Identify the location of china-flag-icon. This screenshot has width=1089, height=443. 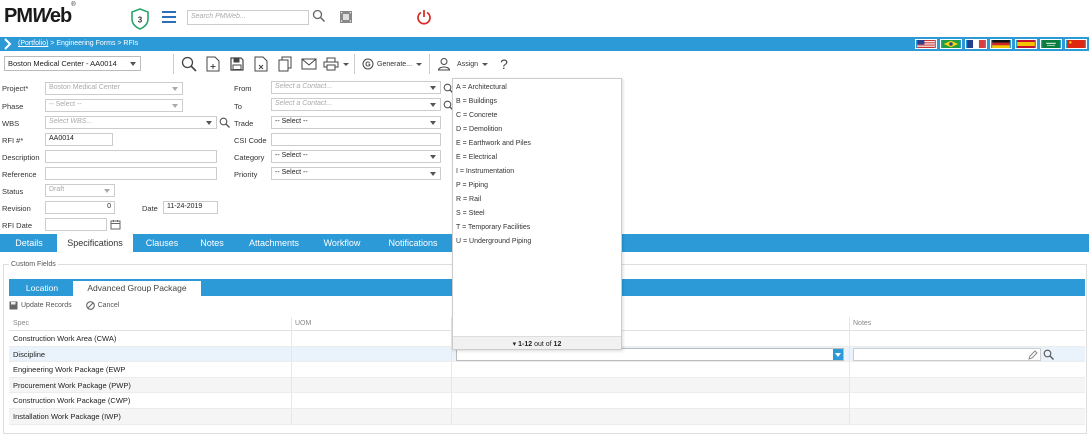
(1076, 44).